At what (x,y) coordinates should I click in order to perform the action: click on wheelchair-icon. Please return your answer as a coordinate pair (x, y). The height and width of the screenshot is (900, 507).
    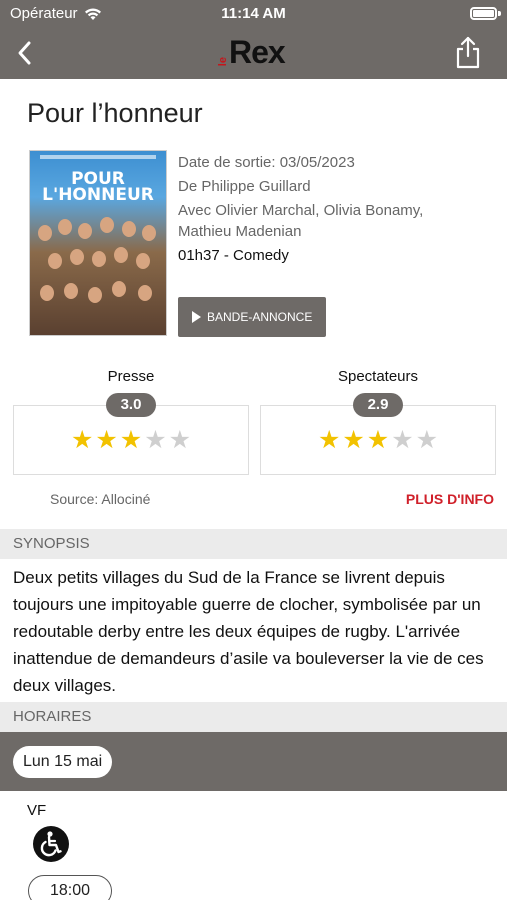
    Looking at the image, I should click on (51, 844).